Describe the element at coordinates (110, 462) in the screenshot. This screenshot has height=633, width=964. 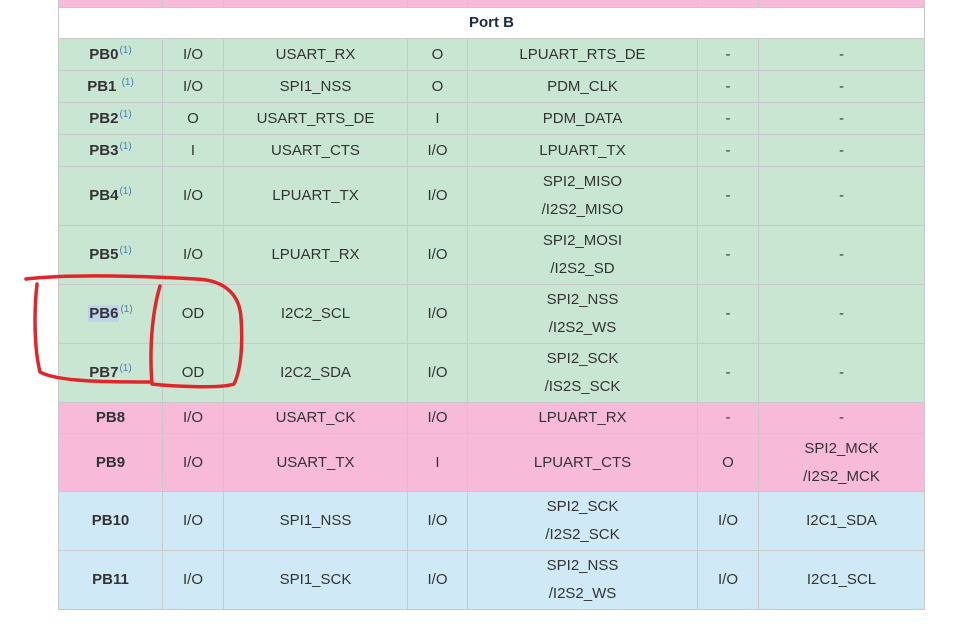
I see `pin-cell: PB9` at that location.